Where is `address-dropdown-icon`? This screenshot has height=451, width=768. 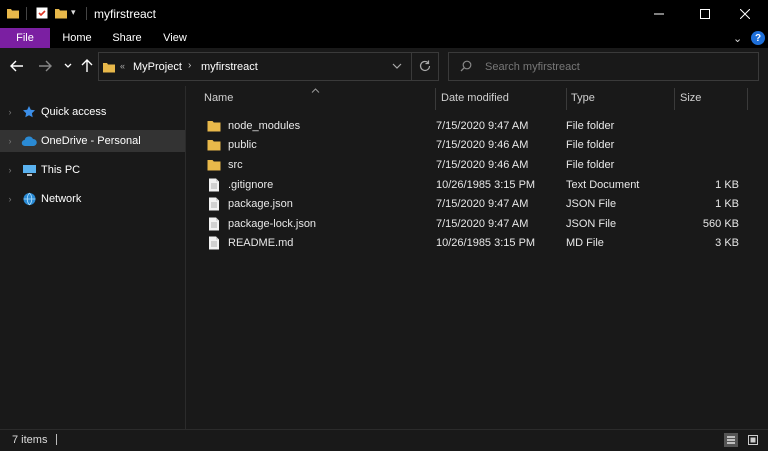
address-dropdown-icon is located at coordinates (397, 67).